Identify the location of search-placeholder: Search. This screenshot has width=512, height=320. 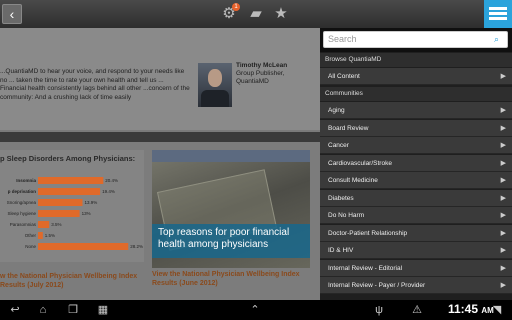
(342, 39).